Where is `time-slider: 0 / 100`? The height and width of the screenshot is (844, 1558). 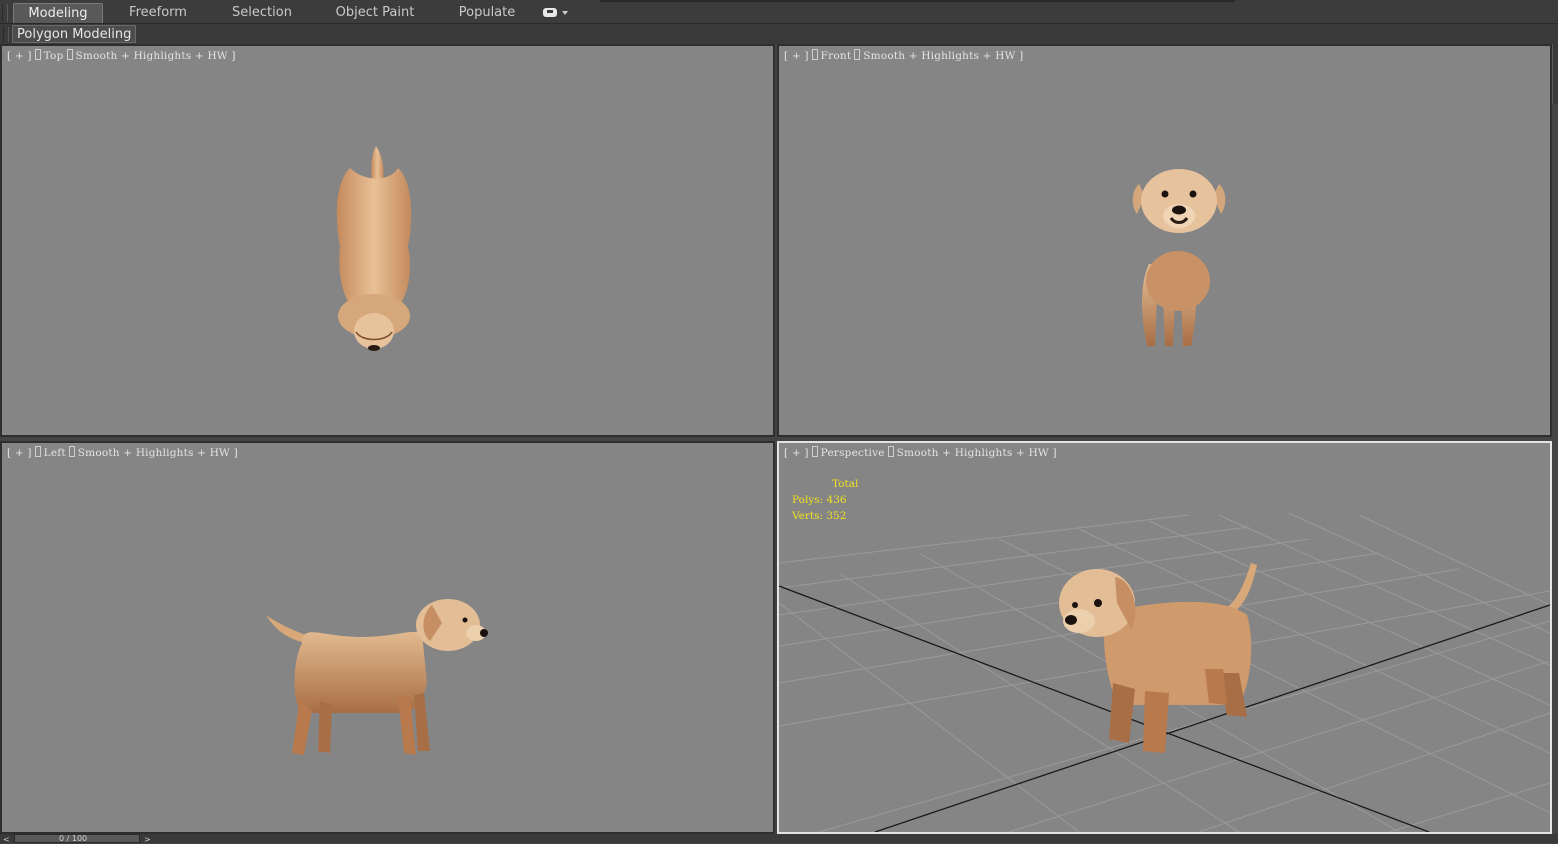 time-slider: 0 / 100 is located at coordinates (77, 838).